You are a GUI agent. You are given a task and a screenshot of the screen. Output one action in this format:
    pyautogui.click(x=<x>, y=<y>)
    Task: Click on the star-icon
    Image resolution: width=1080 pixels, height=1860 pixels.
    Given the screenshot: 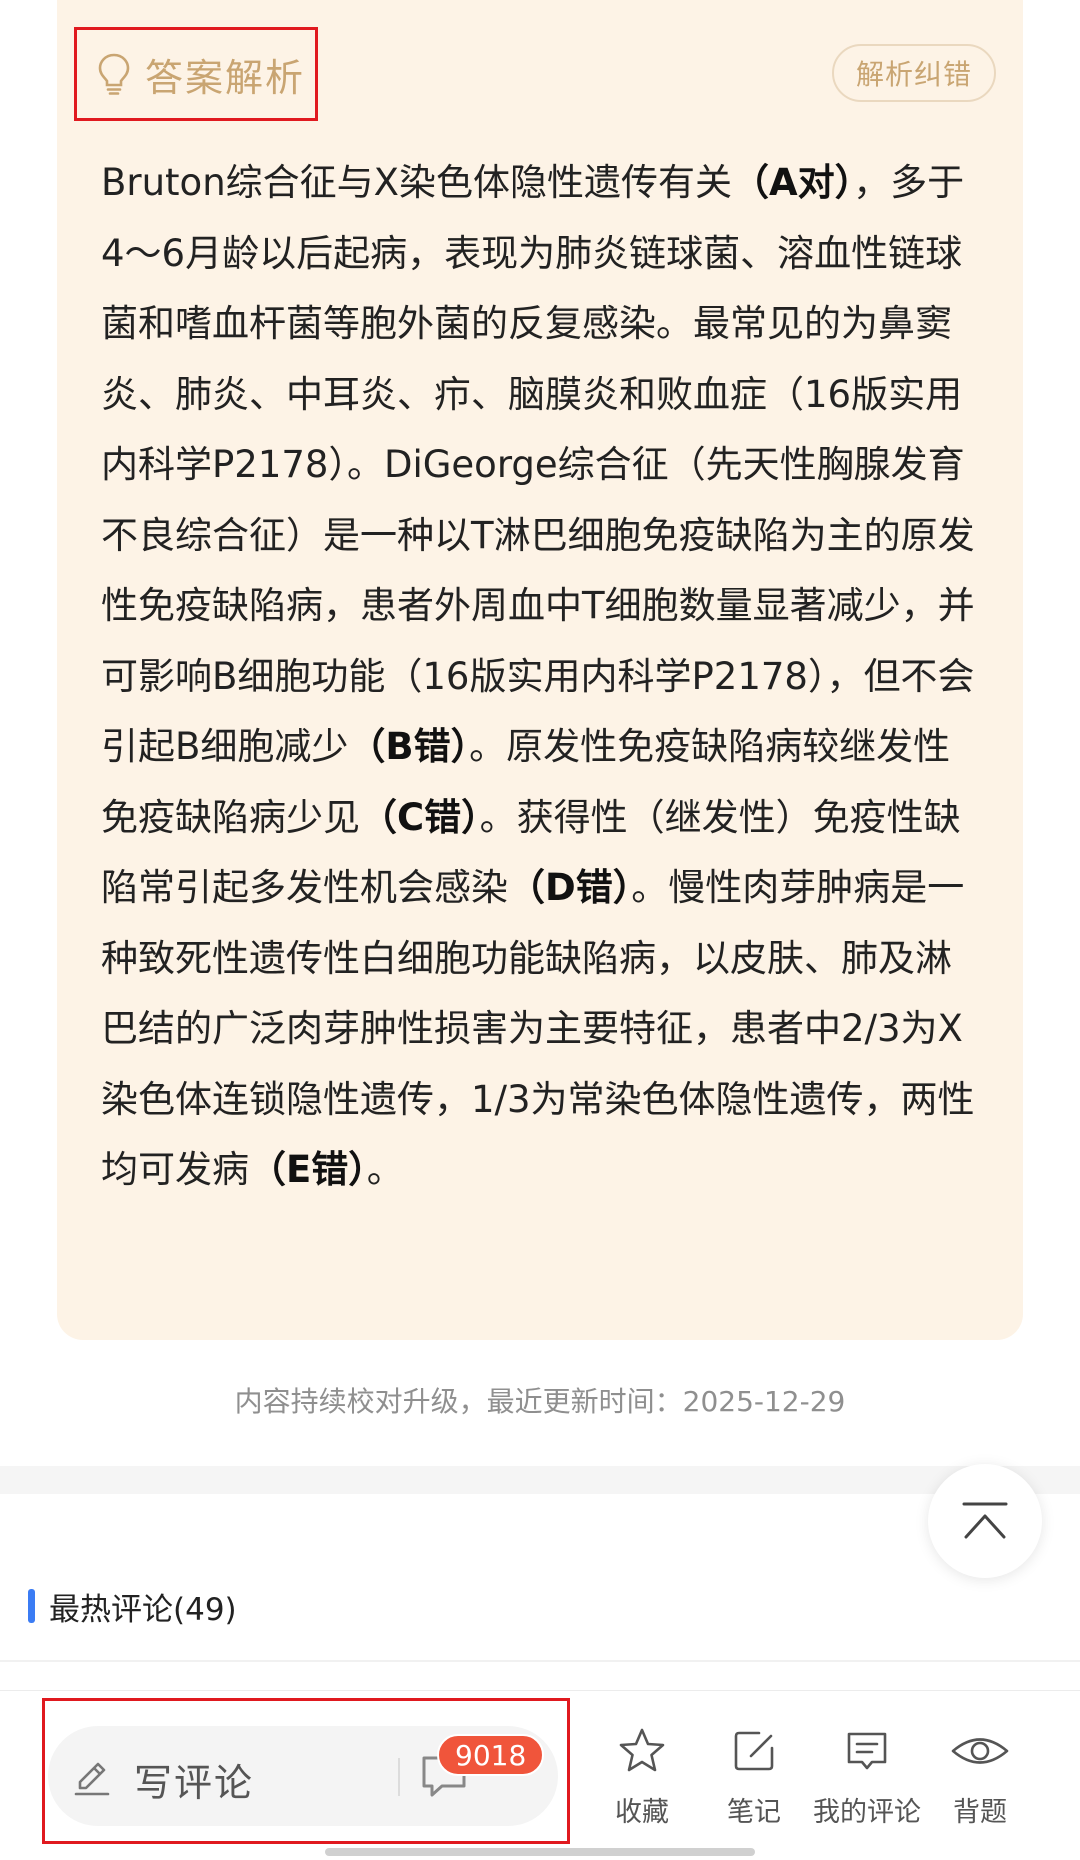 What is the action you would take?
    pyautogui.click(x=642, y=1750)
    